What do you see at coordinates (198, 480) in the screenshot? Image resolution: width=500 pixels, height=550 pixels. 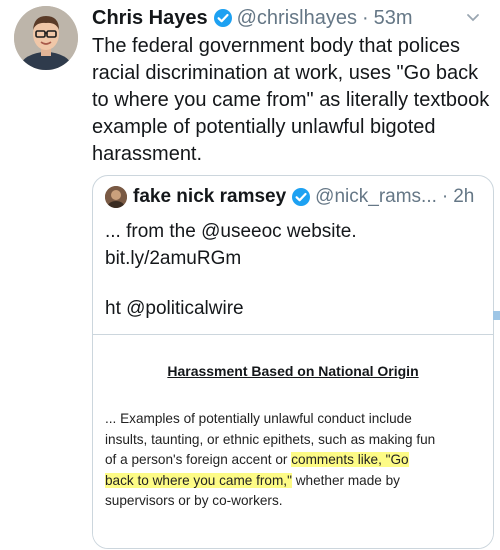 I see `highlighted-text: back to where you came from,"` at bounding box center [198, 480].